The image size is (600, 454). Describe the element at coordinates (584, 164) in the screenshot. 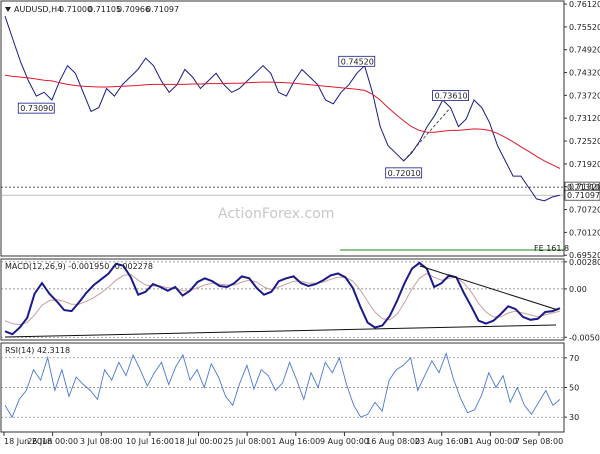

I see `price-ytick-label: 0.71920` at that location.